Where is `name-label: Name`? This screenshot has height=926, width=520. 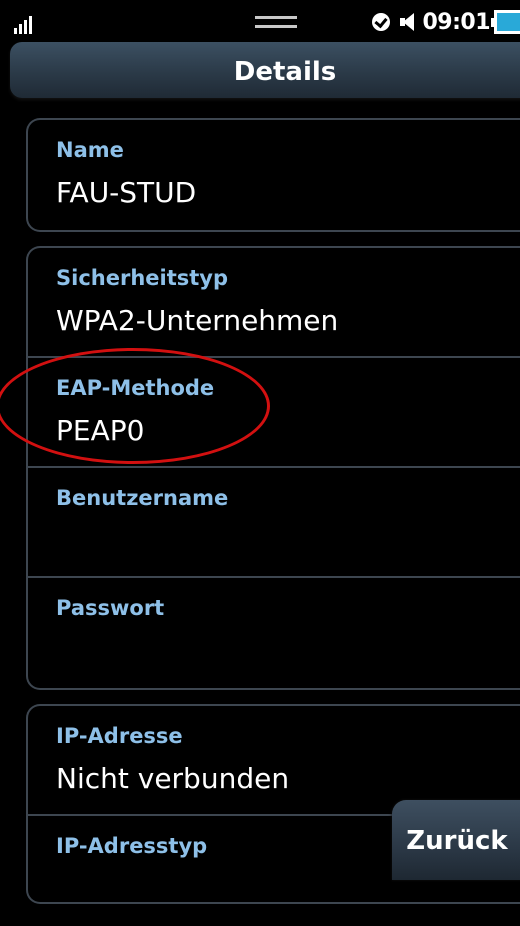 name-label: Name is located at coordinates (90, 150).